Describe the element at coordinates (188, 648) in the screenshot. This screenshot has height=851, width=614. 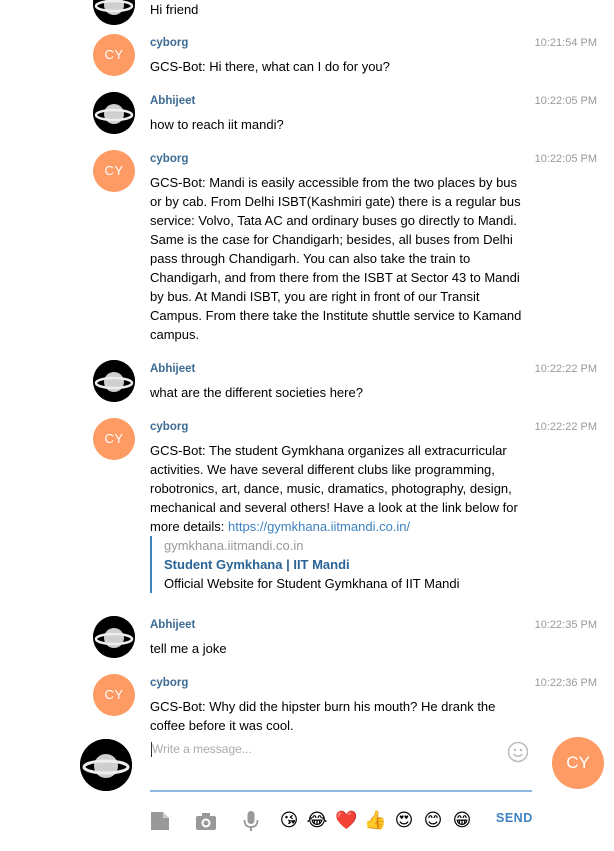
I see `message-text: tell me a joke` at that location.